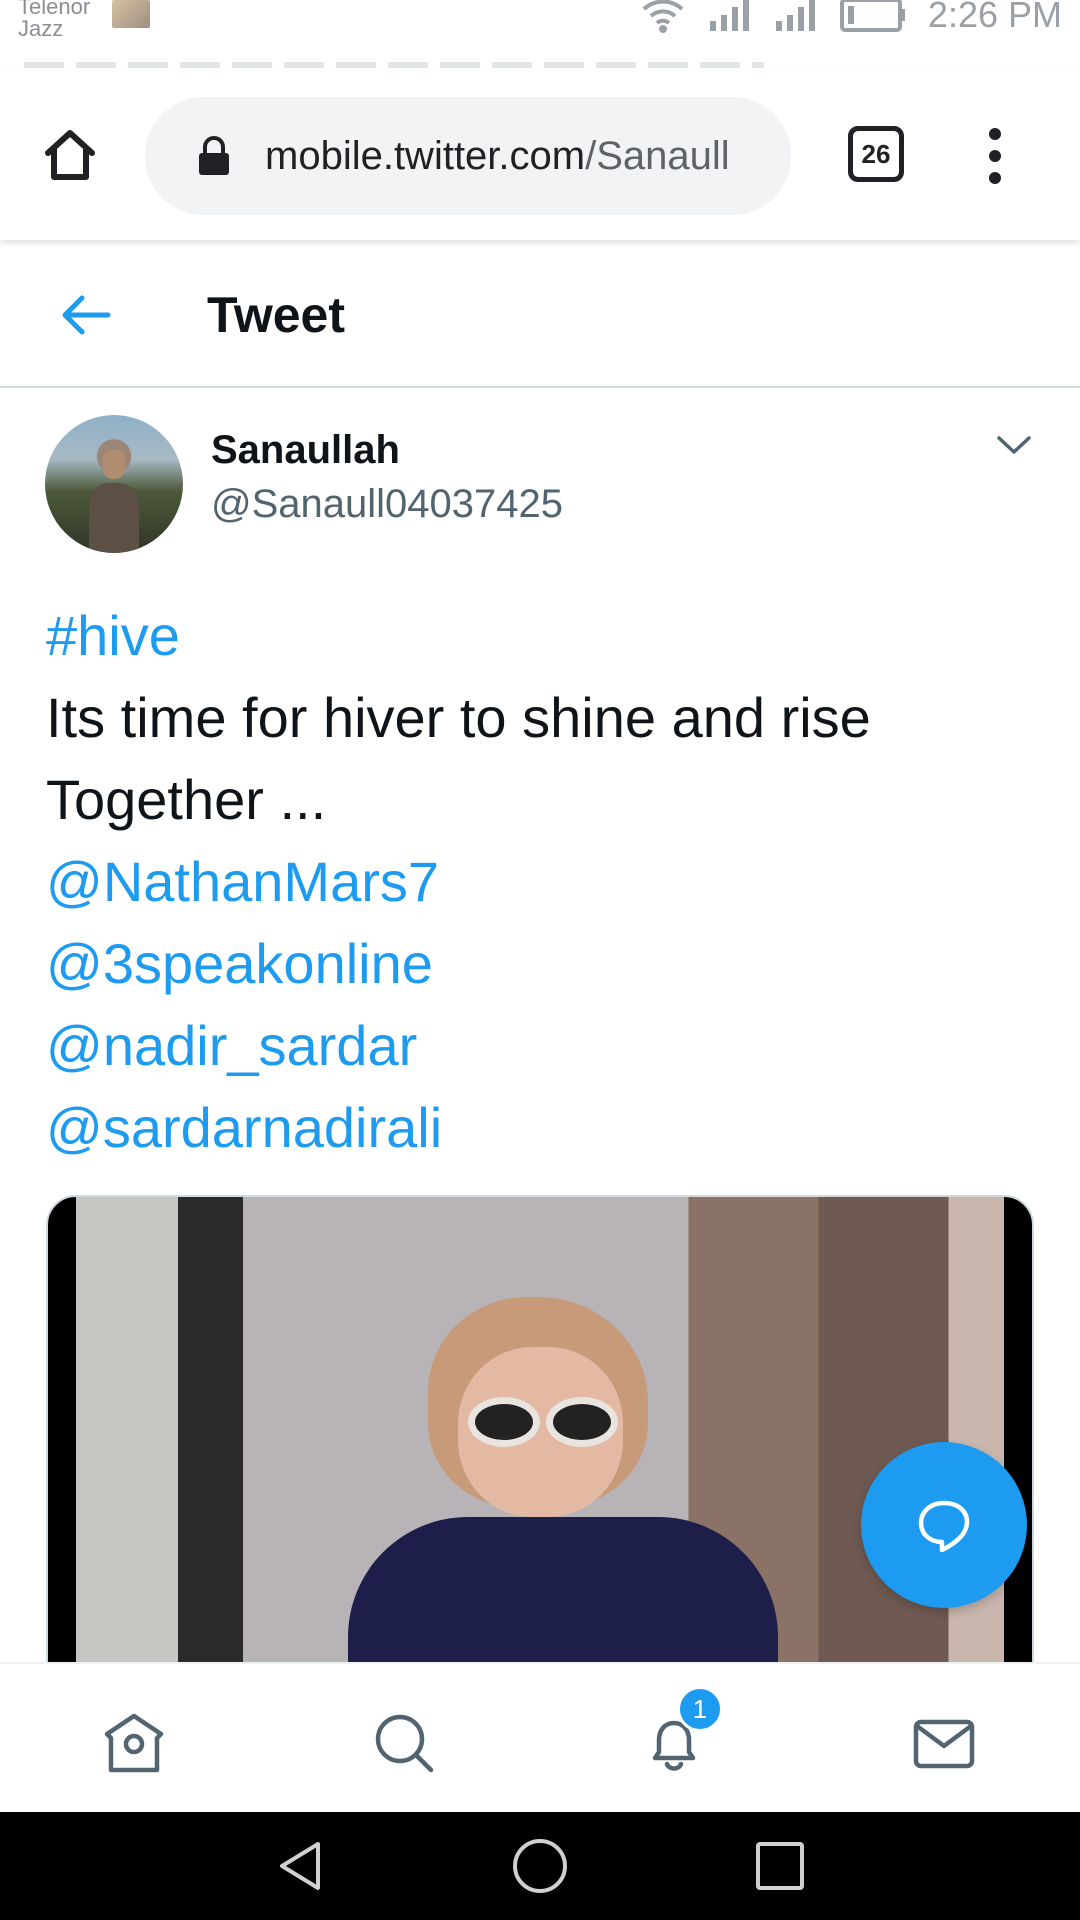  I want to click on messages-icon, so click(944, 1743).